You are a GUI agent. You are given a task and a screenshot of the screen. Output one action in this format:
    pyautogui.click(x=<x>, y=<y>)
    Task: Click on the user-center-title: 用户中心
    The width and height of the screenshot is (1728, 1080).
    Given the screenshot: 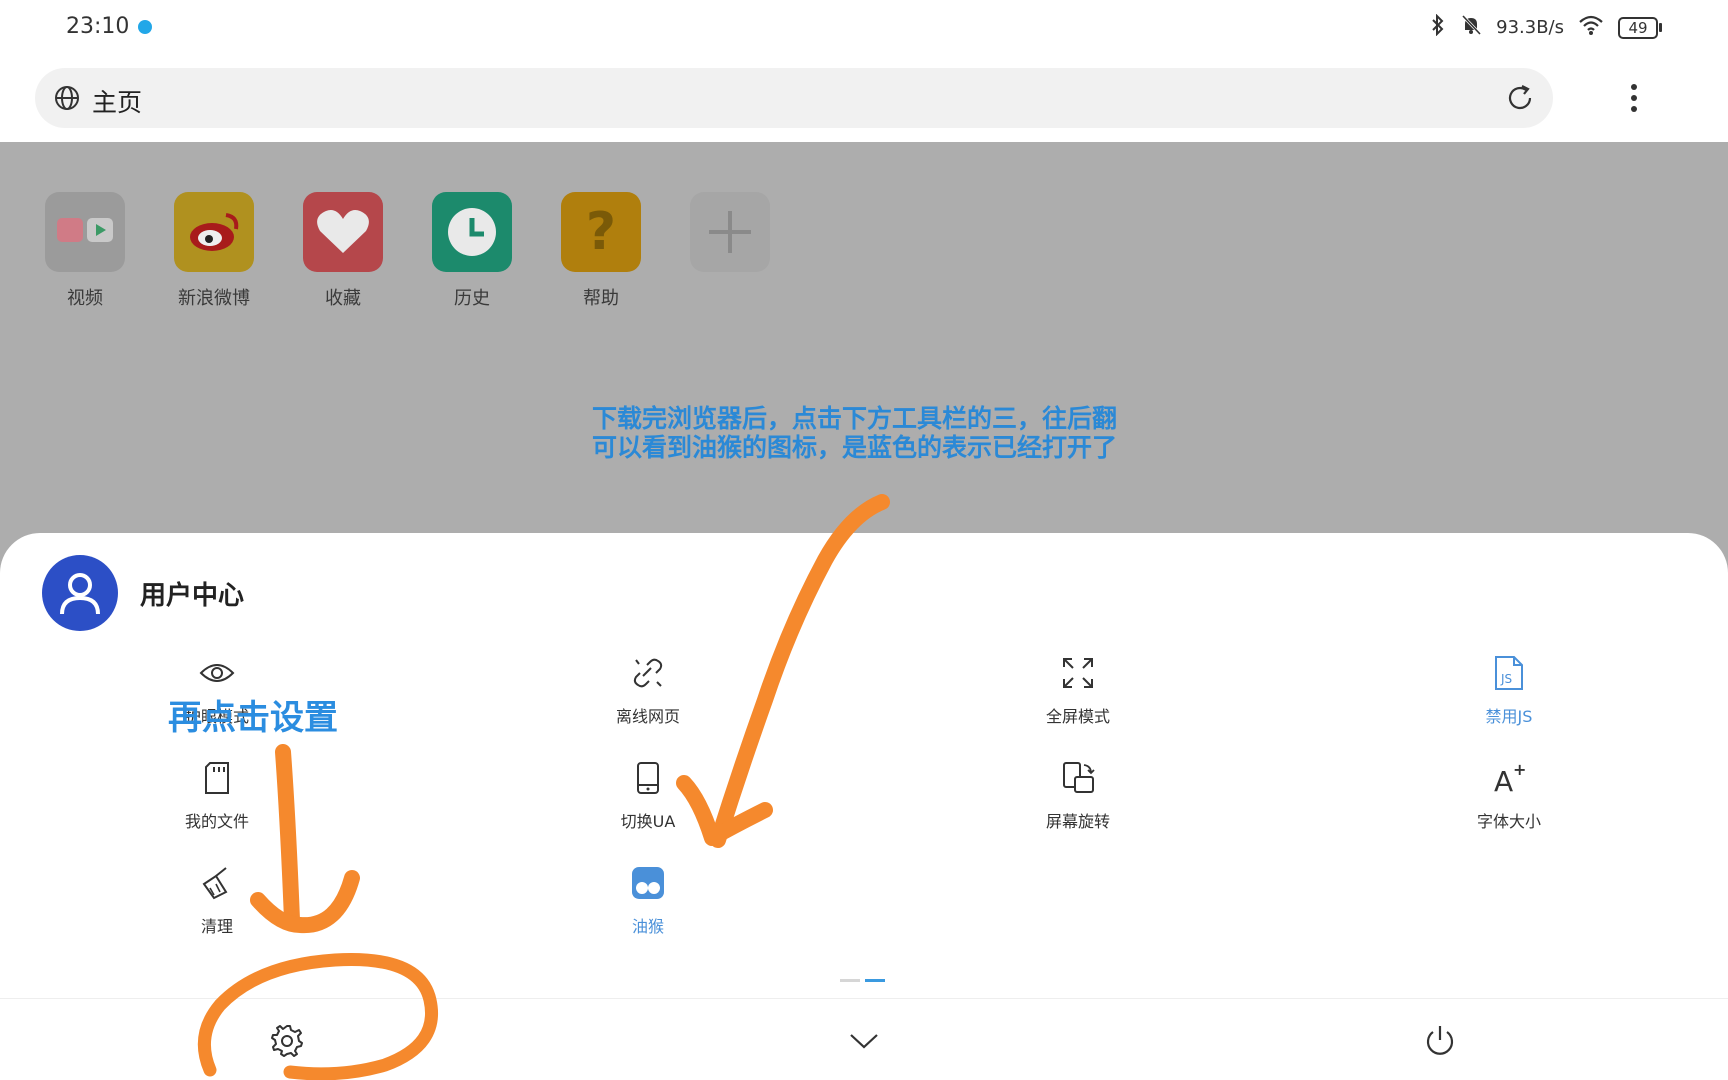 What is the action you would take?
    pyautogui.click(x=192, y=593)
    